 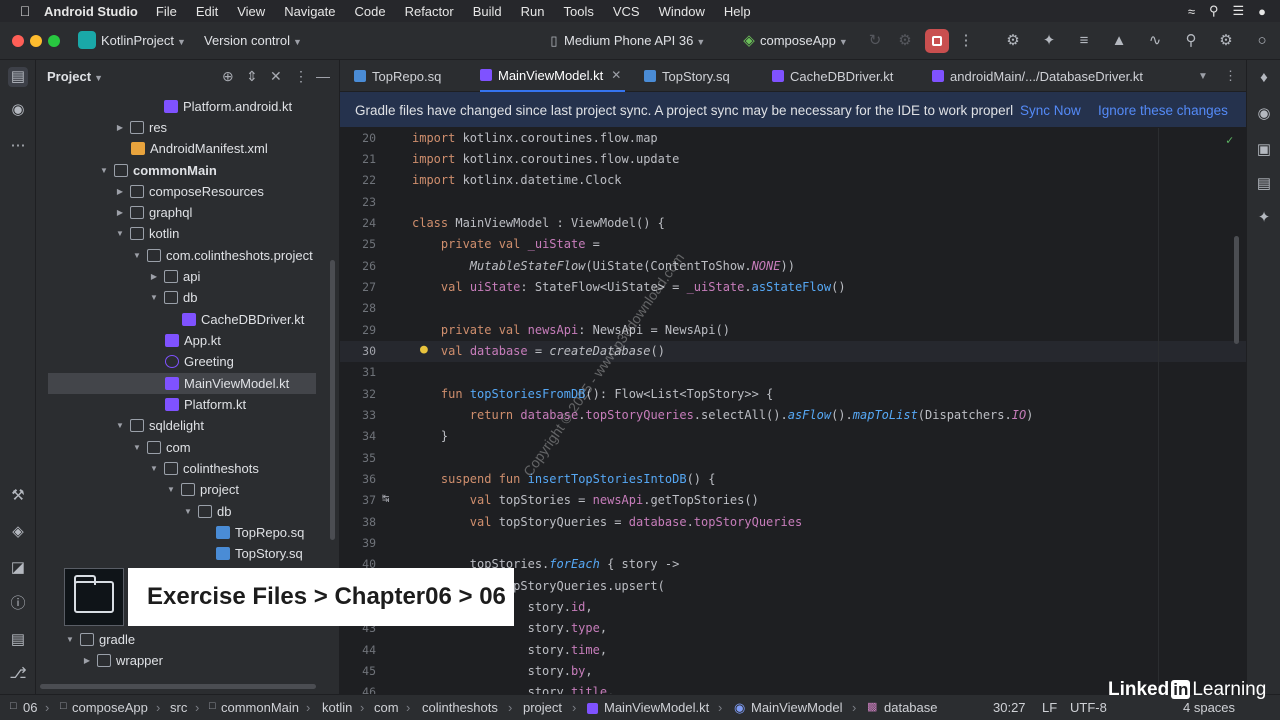 I want to click on menu-view: View, so click(x=251, y=11).